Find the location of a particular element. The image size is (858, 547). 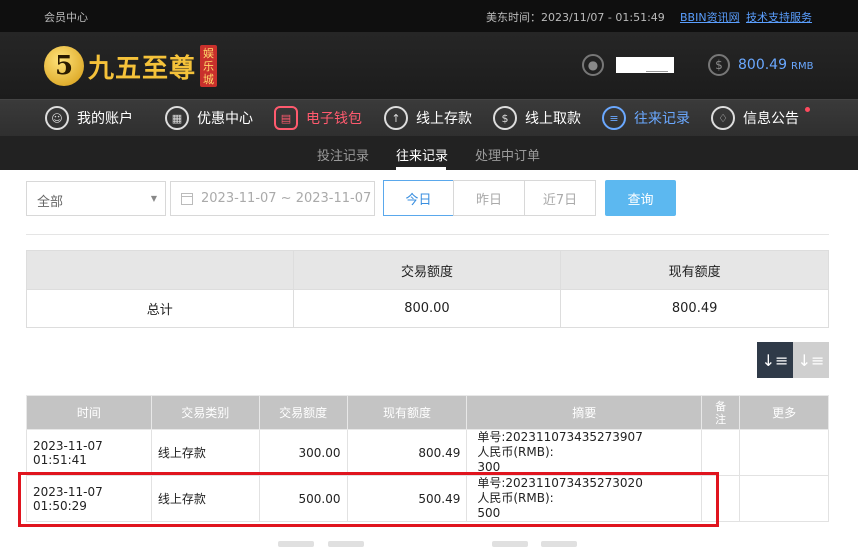

nav-announcements: ♢ 信息公告 is located at coordinates (755, 118).